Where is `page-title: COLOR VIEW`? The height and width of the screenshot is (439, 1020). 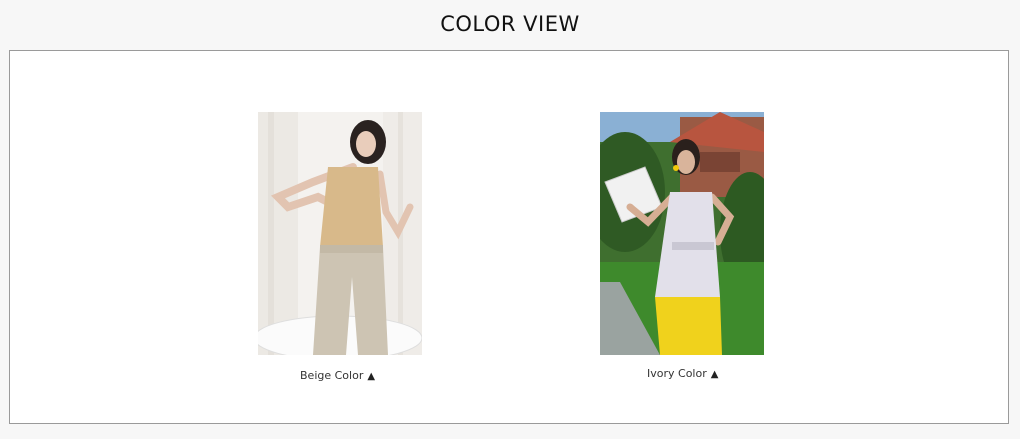
page-title: COLOR VIEW is located at coordinates (510, 24).